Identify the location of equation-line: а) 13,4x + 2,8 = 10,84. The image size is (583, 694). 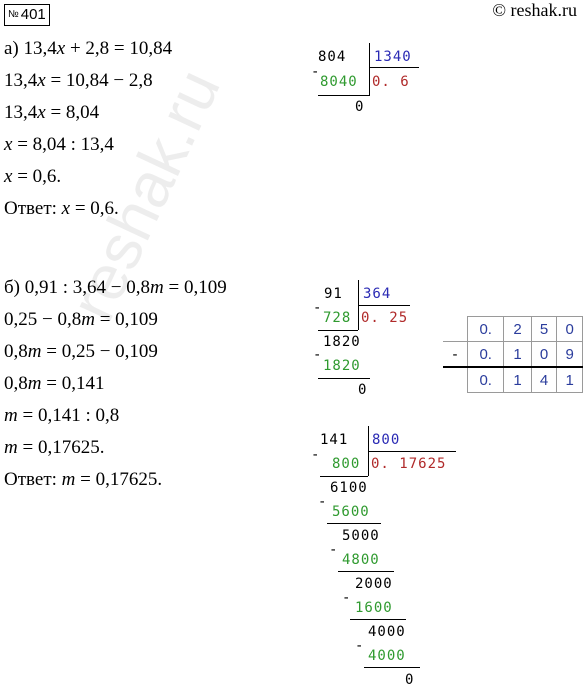
(88, 49).